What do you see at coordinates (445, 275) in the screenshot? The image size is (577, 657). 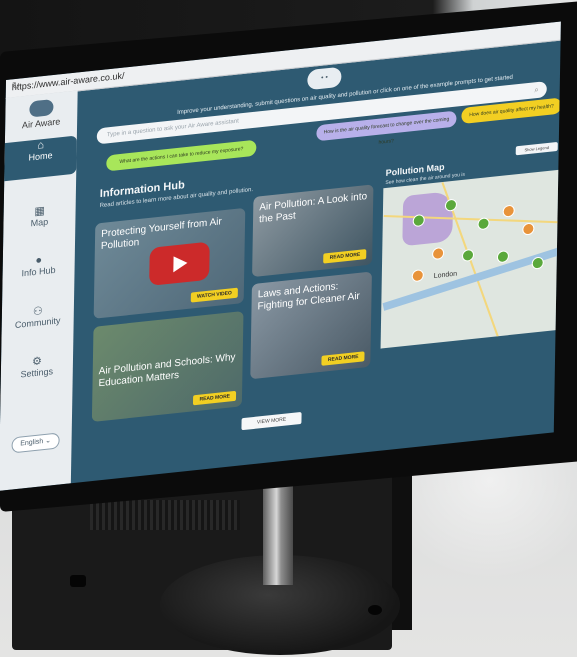 I see `city-label: London` at bounding box center [445, 275].